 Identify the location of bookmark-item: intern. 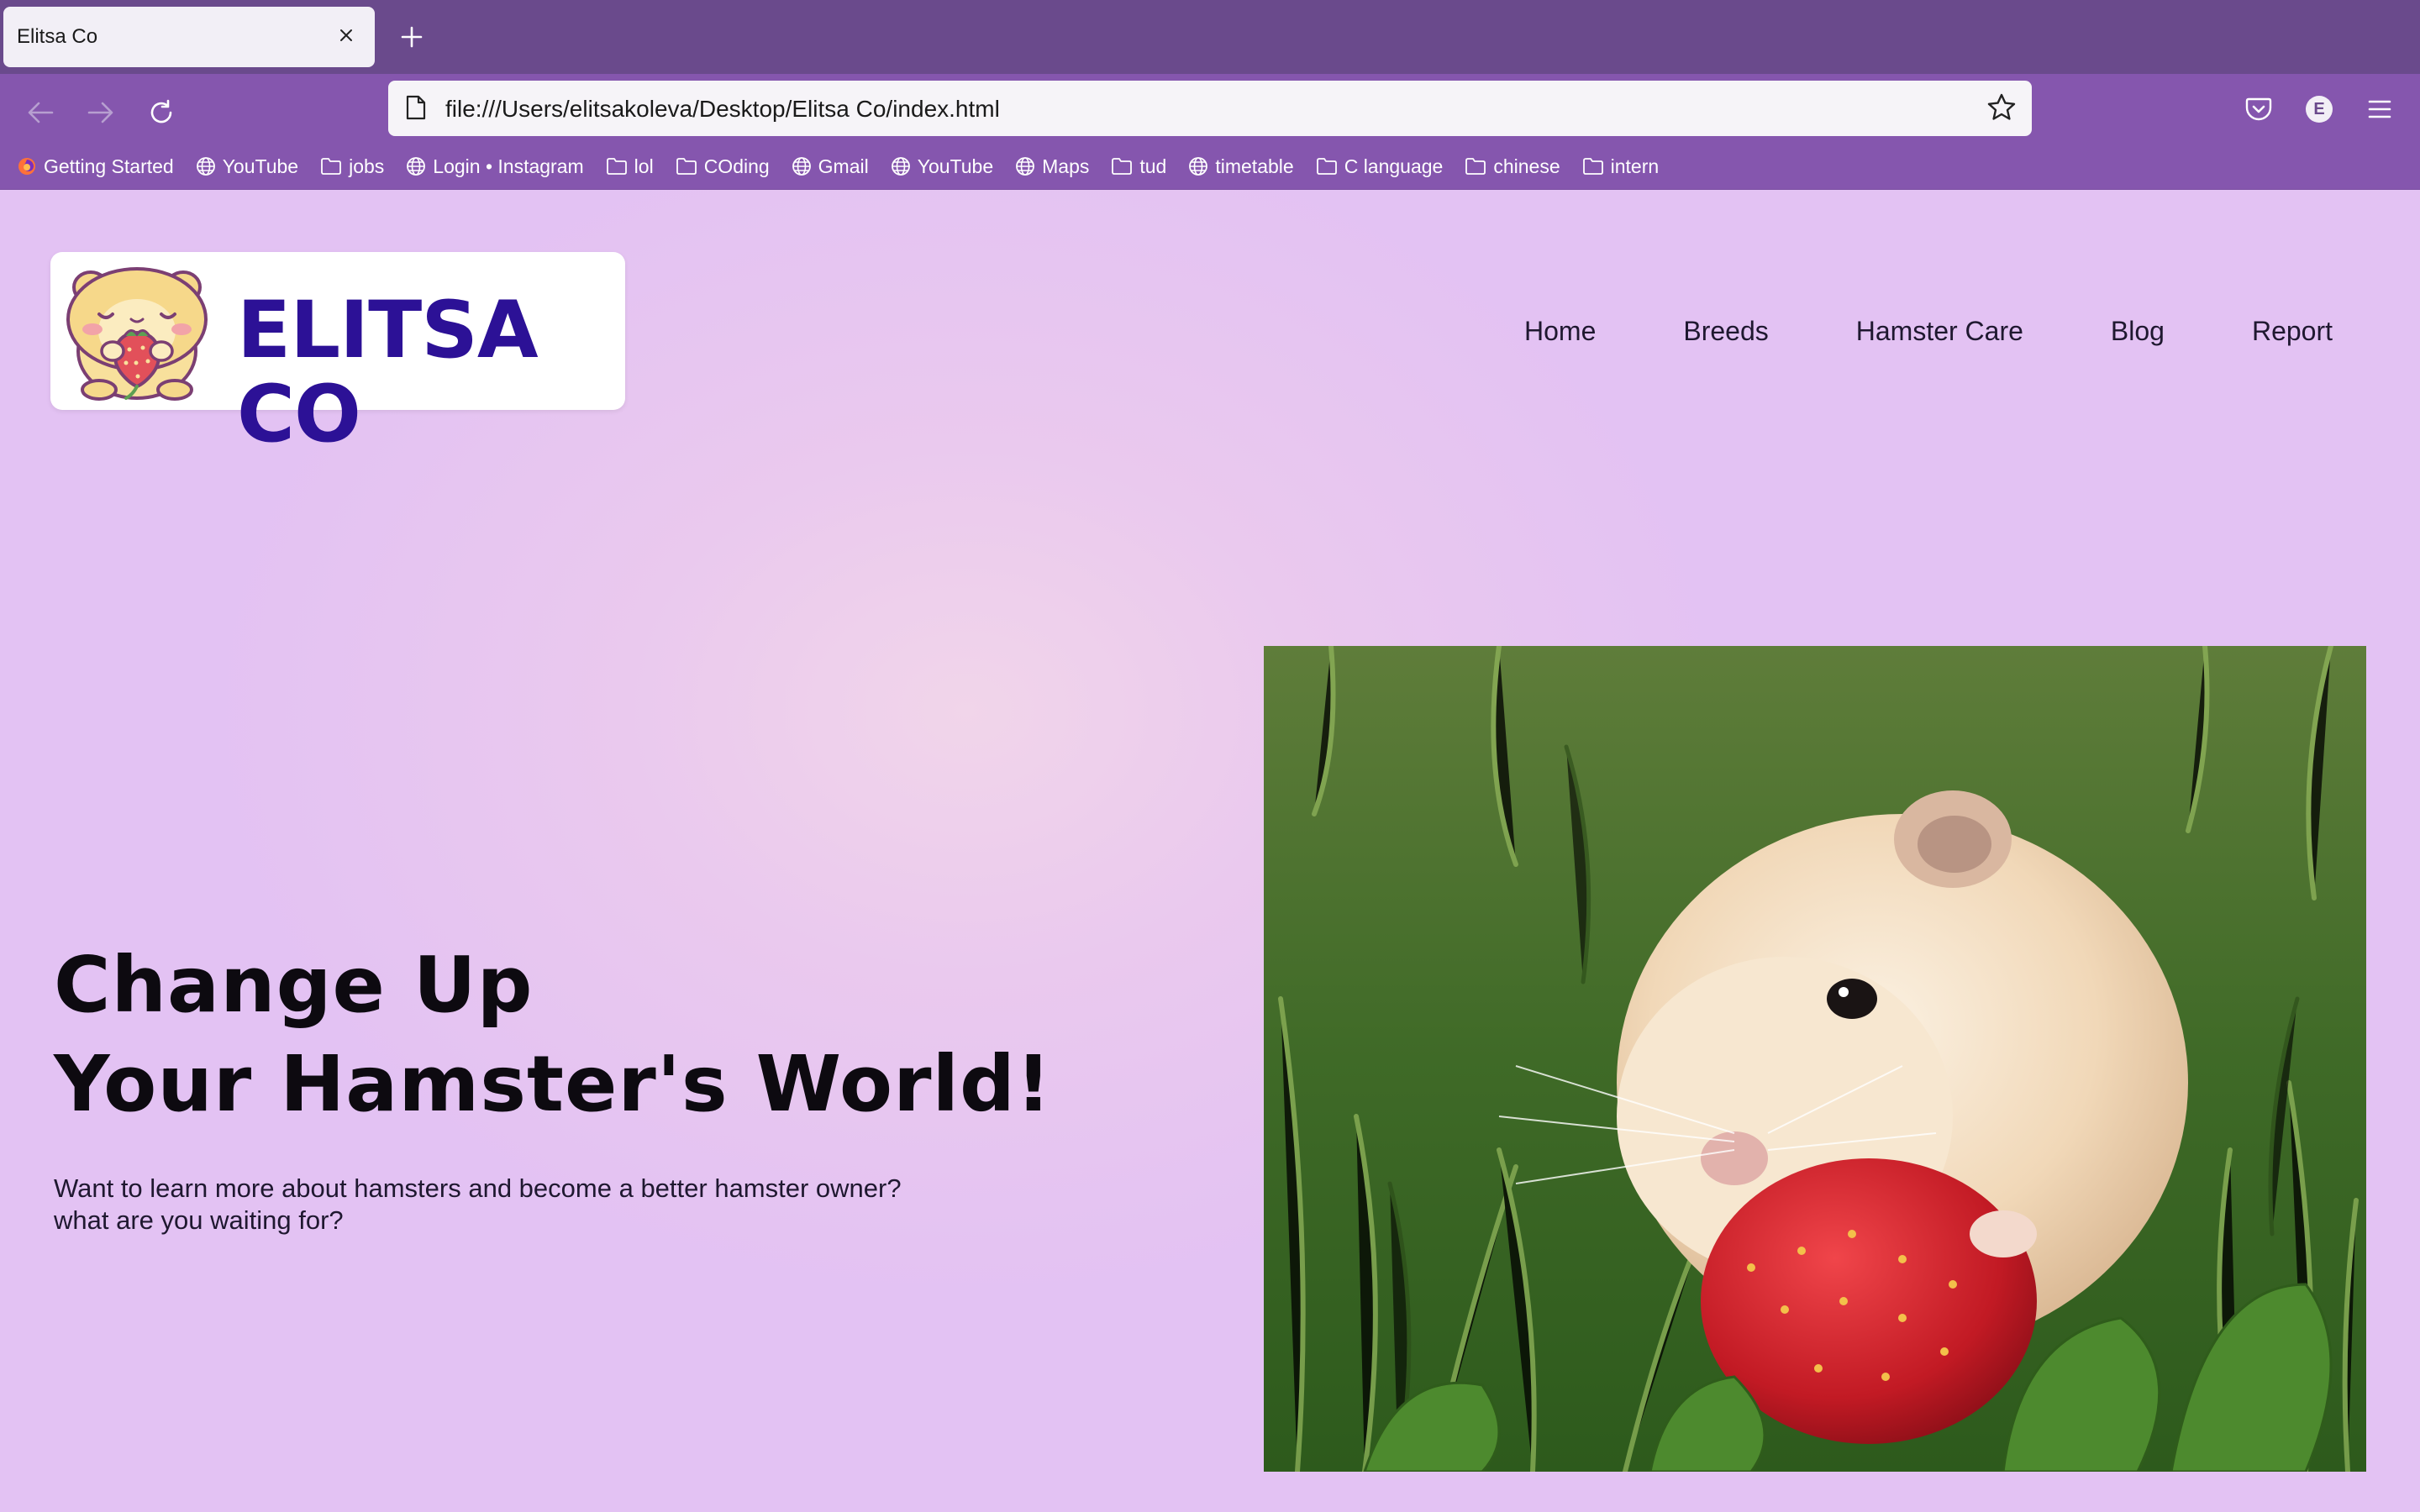
(1621, 166).